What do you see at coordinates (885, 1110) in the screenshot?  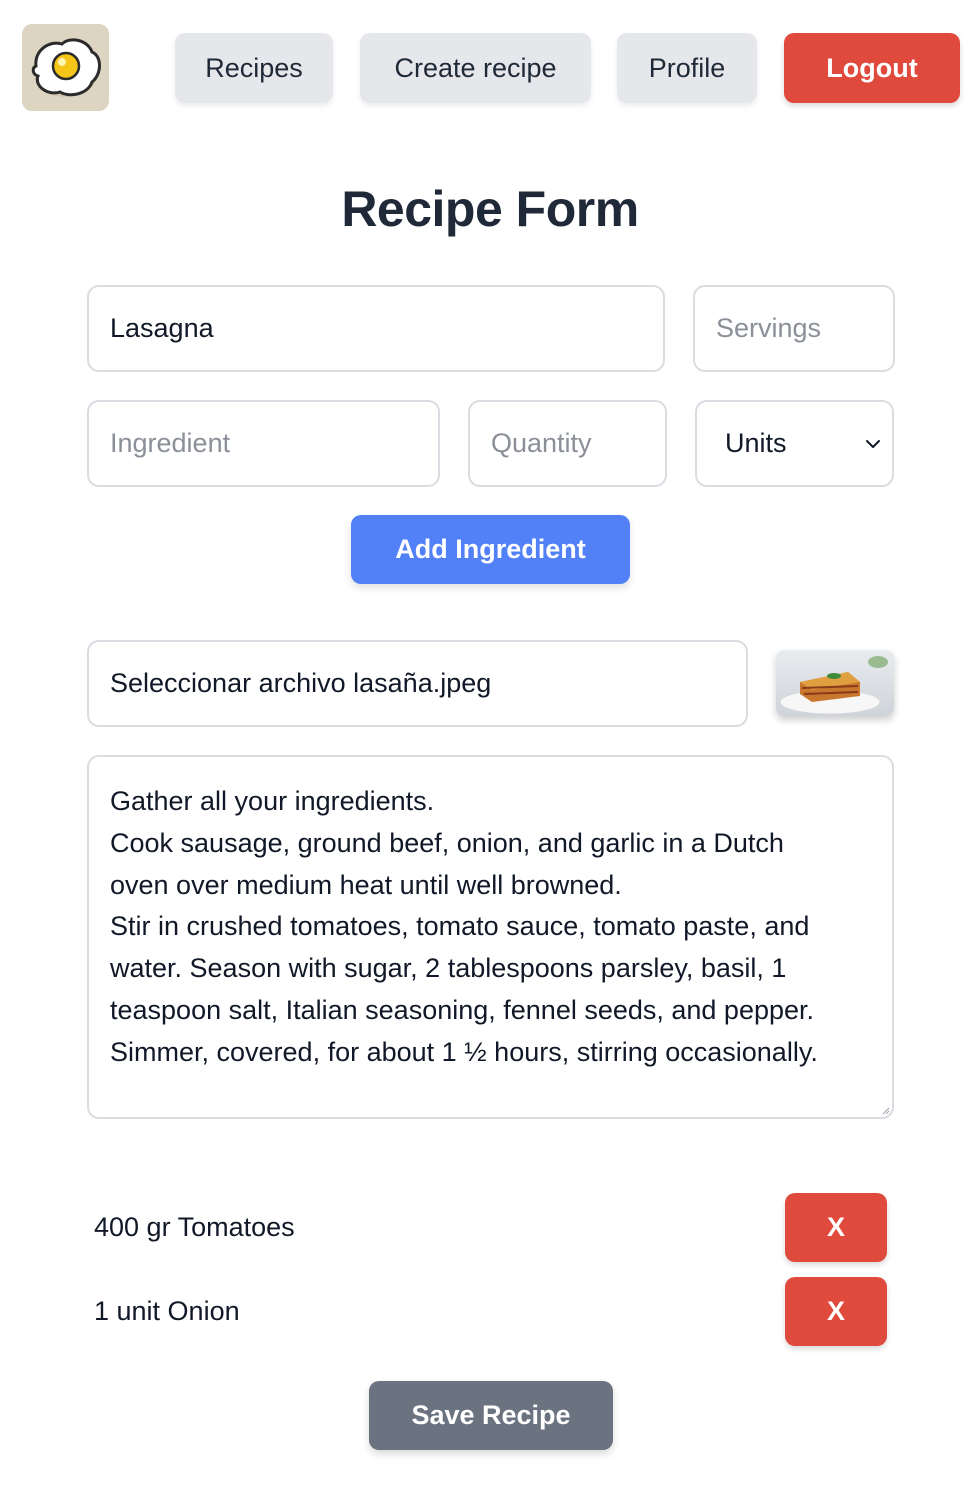 I see `resize-handle-icon` at bounding box center [885, 1110].